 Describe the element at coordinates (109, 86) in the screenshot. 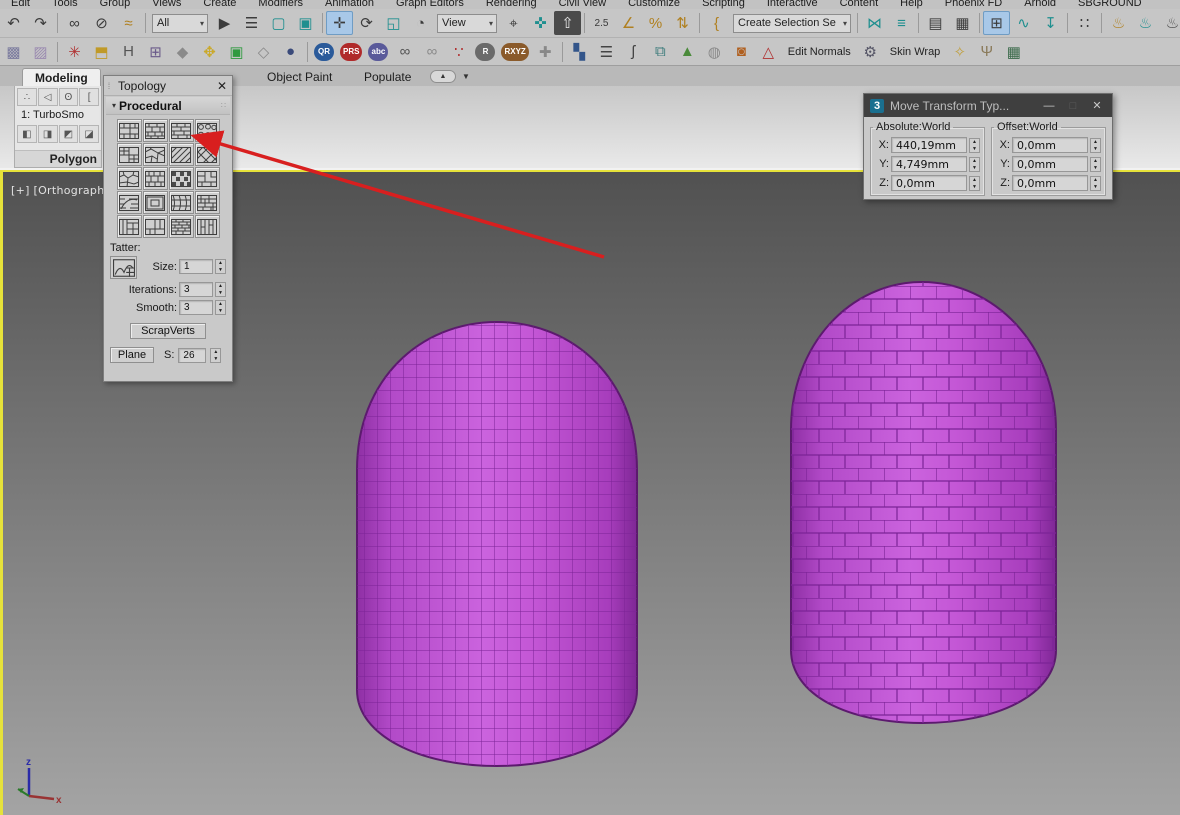

I see `panel-grip-icon: ⁞` at that location.